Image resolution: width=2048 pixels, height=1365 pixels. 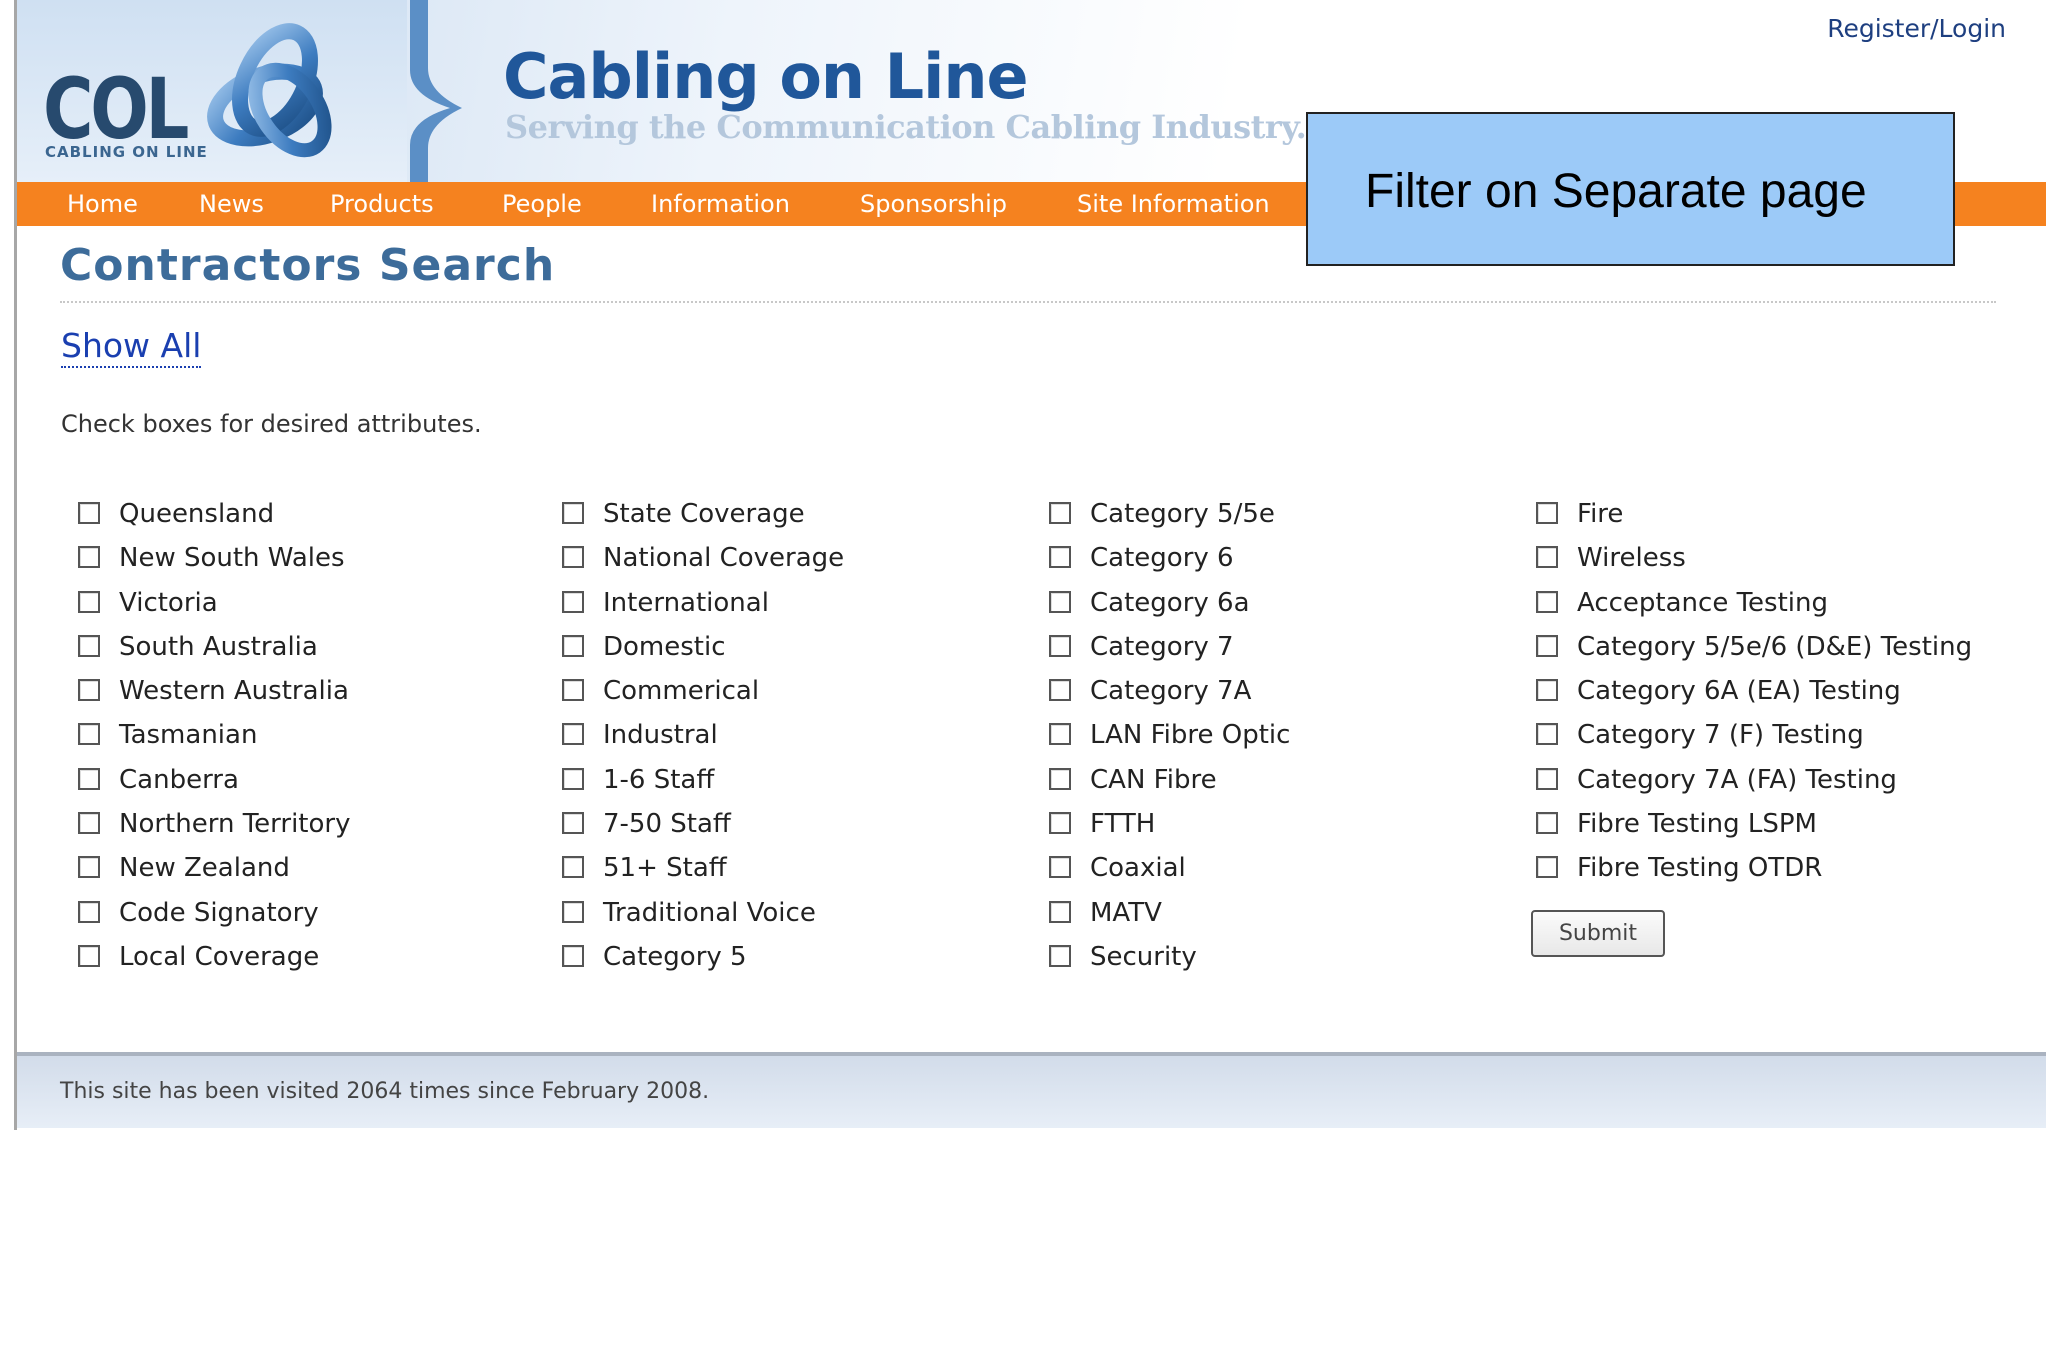 What do you see at coordinates (219, 956) in the screenshot?
I see `attribute-label: Local Coverage` at bounding box center [219, 956].